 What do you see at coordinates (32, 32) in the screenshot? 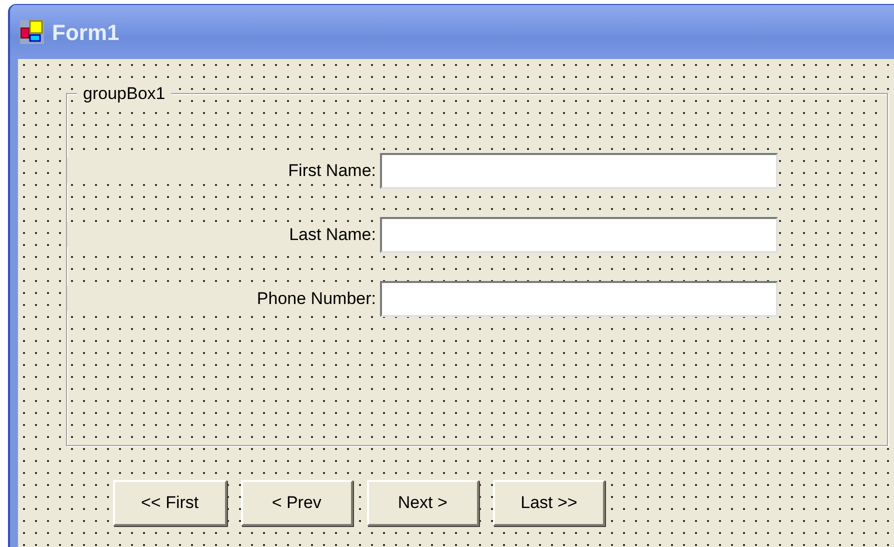
I see `form-icon` at bounding box center [32, 32].